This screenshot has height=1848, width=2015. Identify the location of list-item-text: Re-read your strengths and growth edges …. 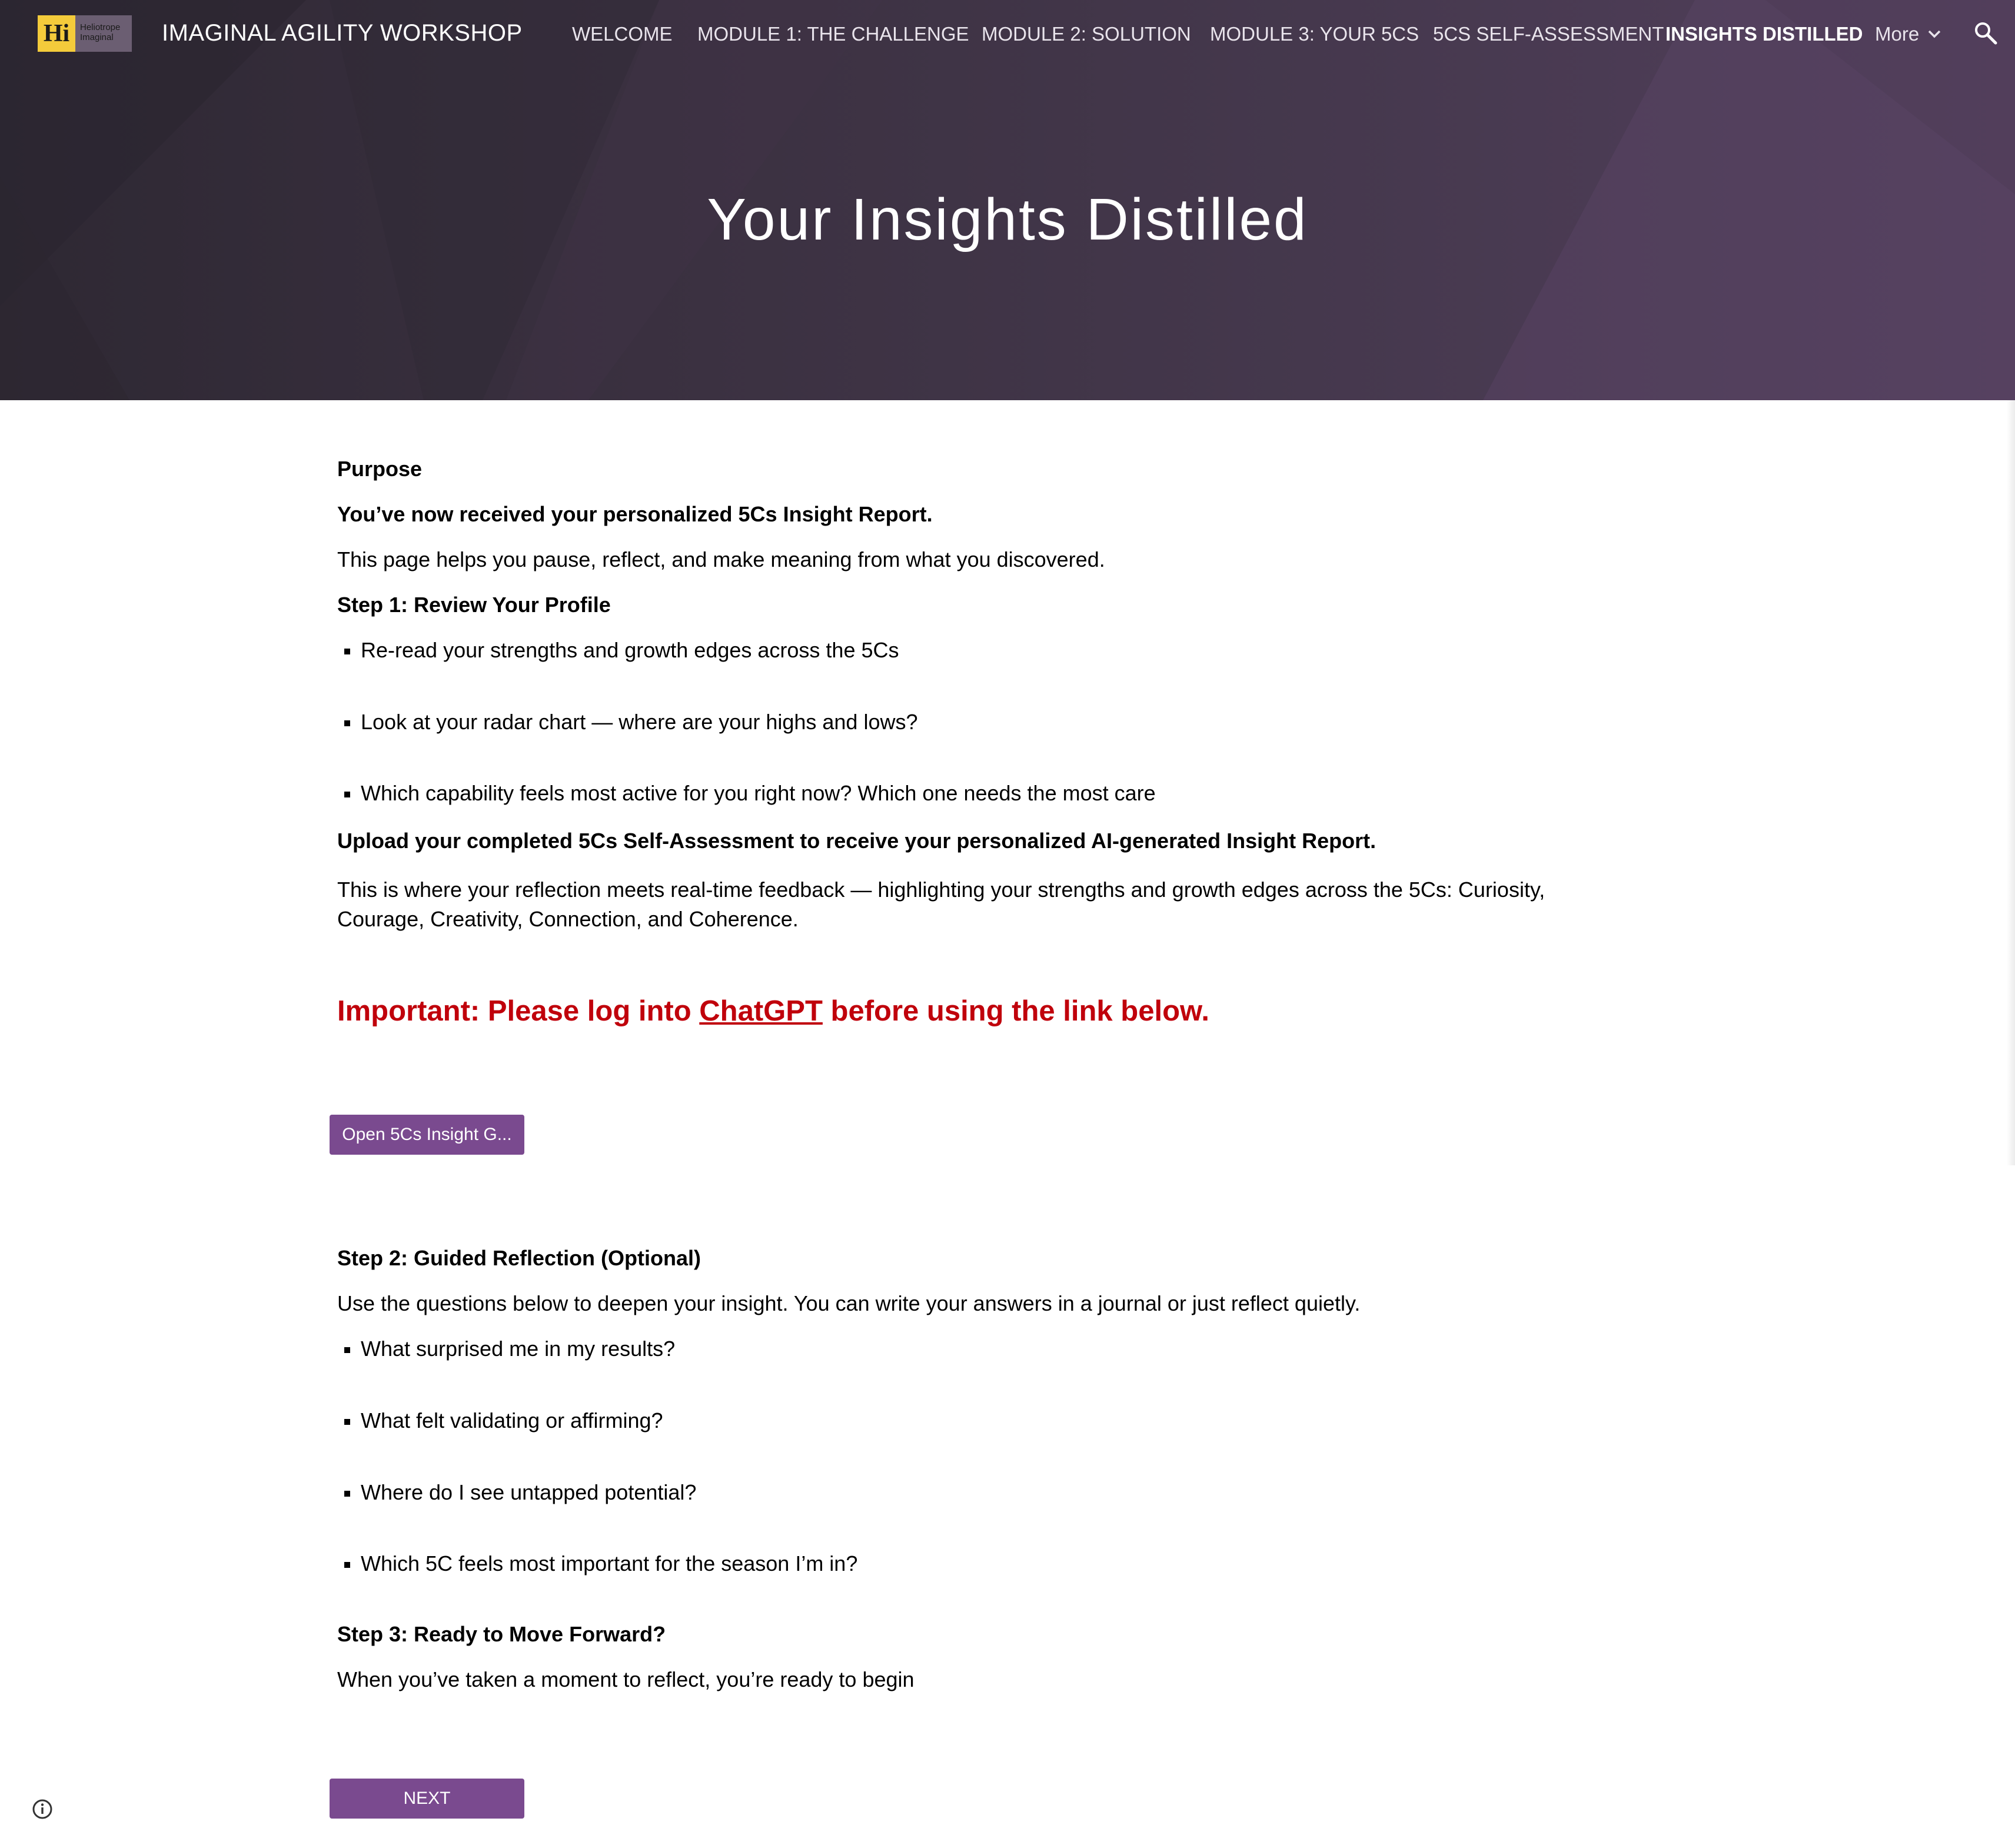
(630, 650).